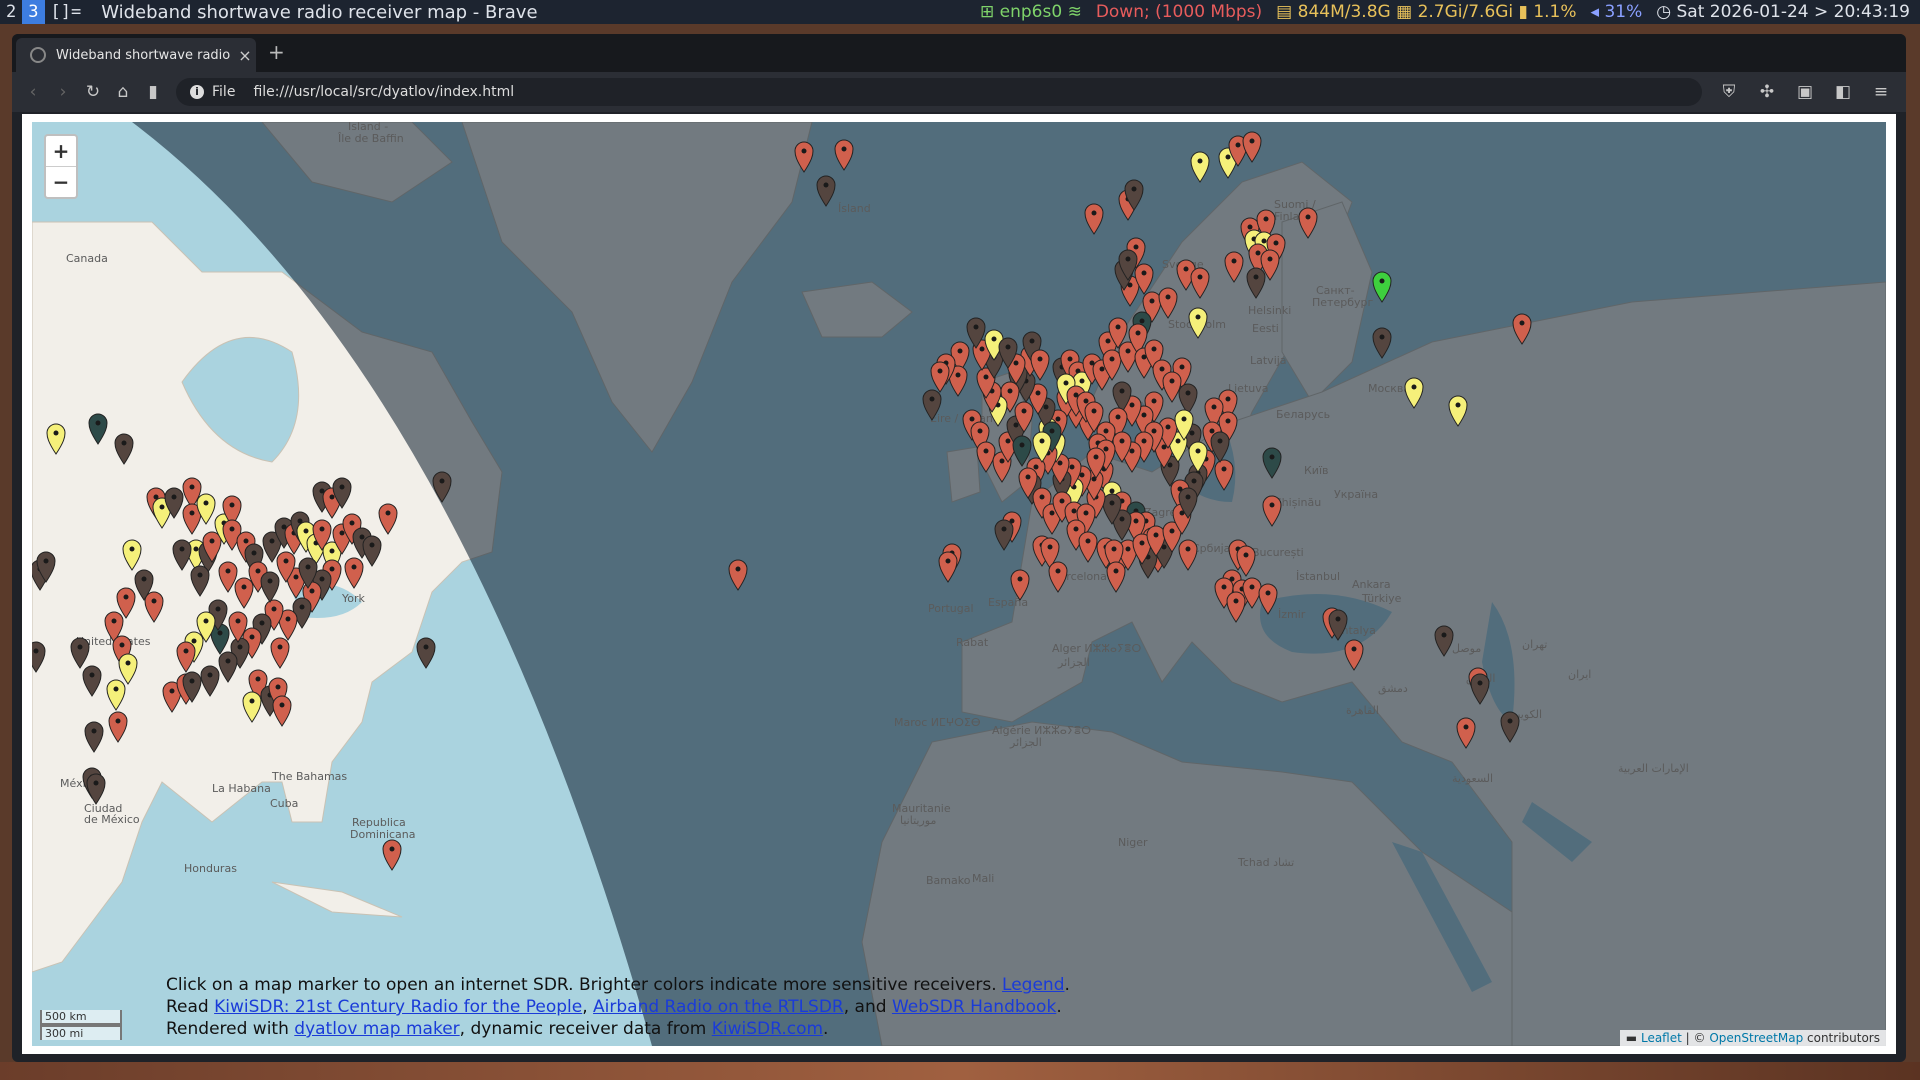 The height and width of the screenshot is (1080, 1920). I want to click on memory-value: 844M/3.8G, so click(1344, 12).